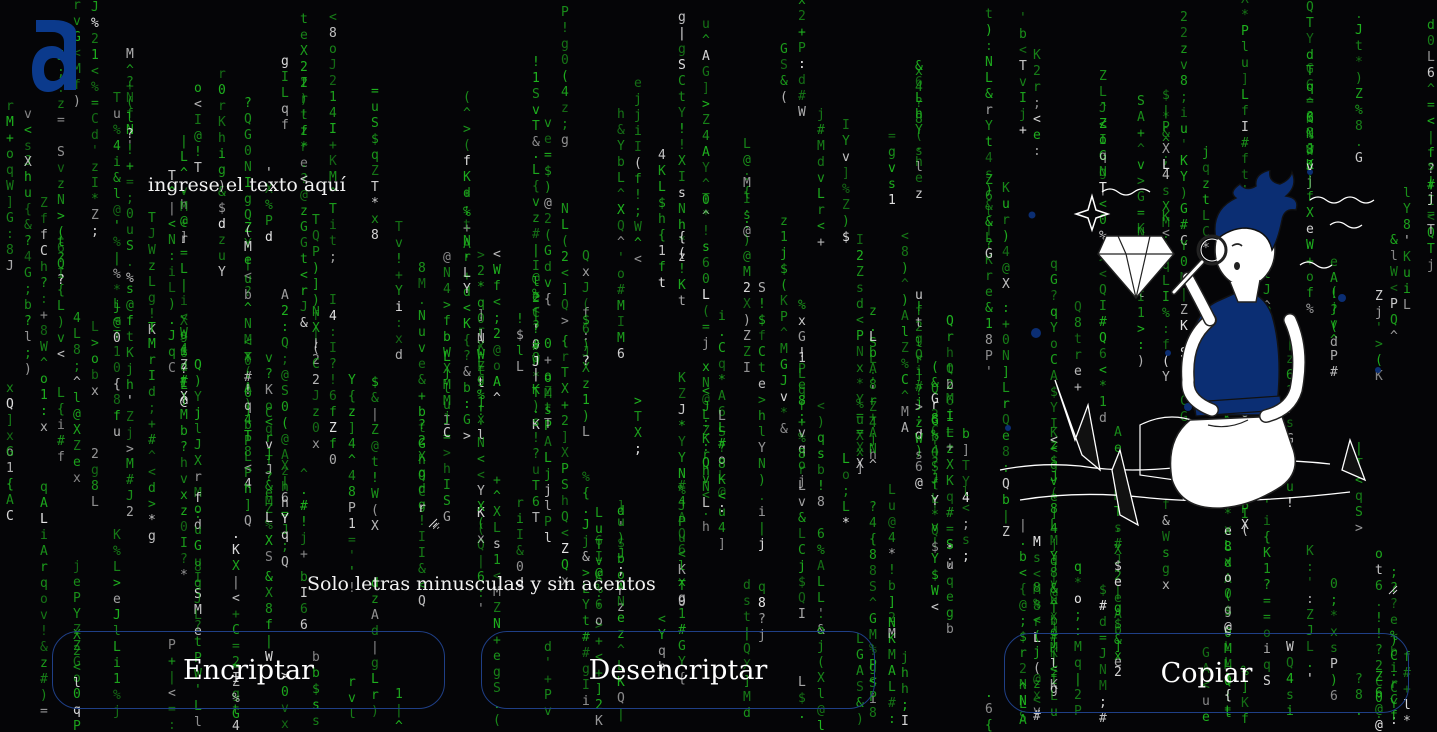  I want to click on input-resize-handle-icon, so click(433, 523).